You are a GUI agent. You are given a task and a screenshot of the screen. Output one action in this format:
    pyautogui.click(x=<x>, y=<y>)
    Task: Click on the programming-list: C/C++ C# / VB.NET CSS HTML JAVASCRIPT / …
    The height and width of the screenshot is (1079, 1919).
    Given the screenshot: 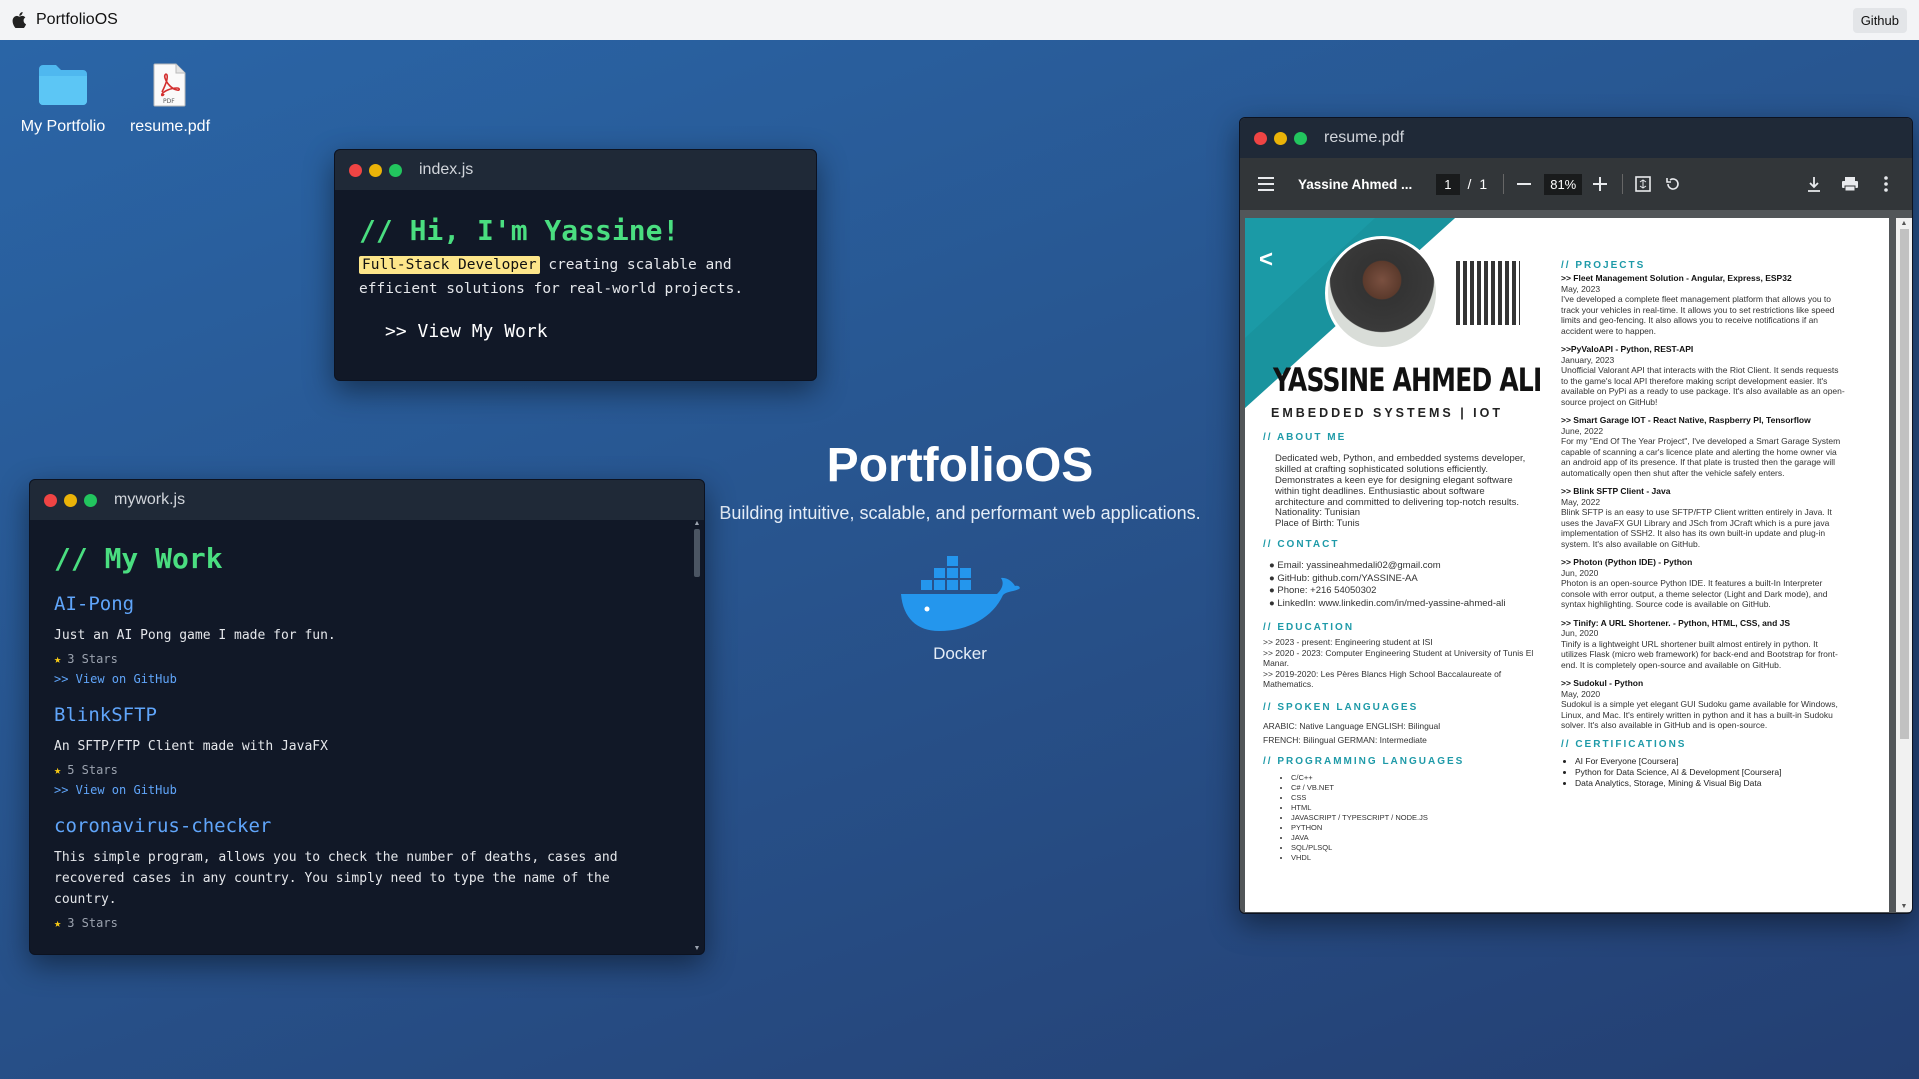 What is the action you would take?
    pyautogui.click(x=1422, y=818)
    